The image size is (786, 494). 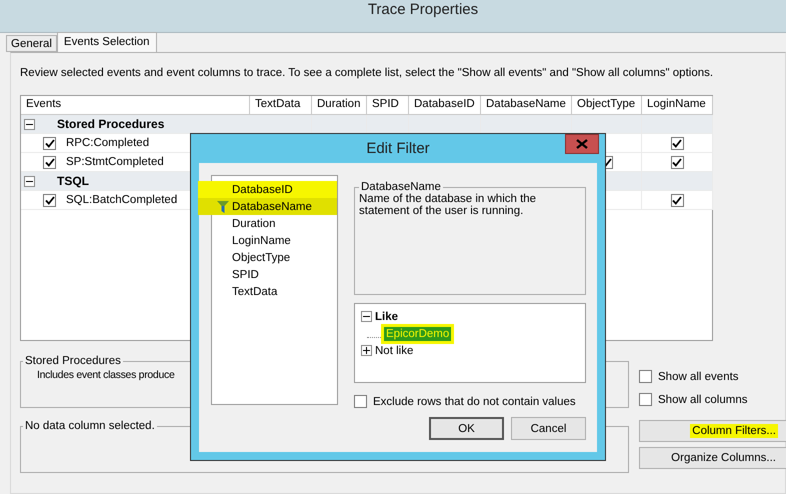 I want to click on option-label: Show all columns, so click(x=703, y=400).